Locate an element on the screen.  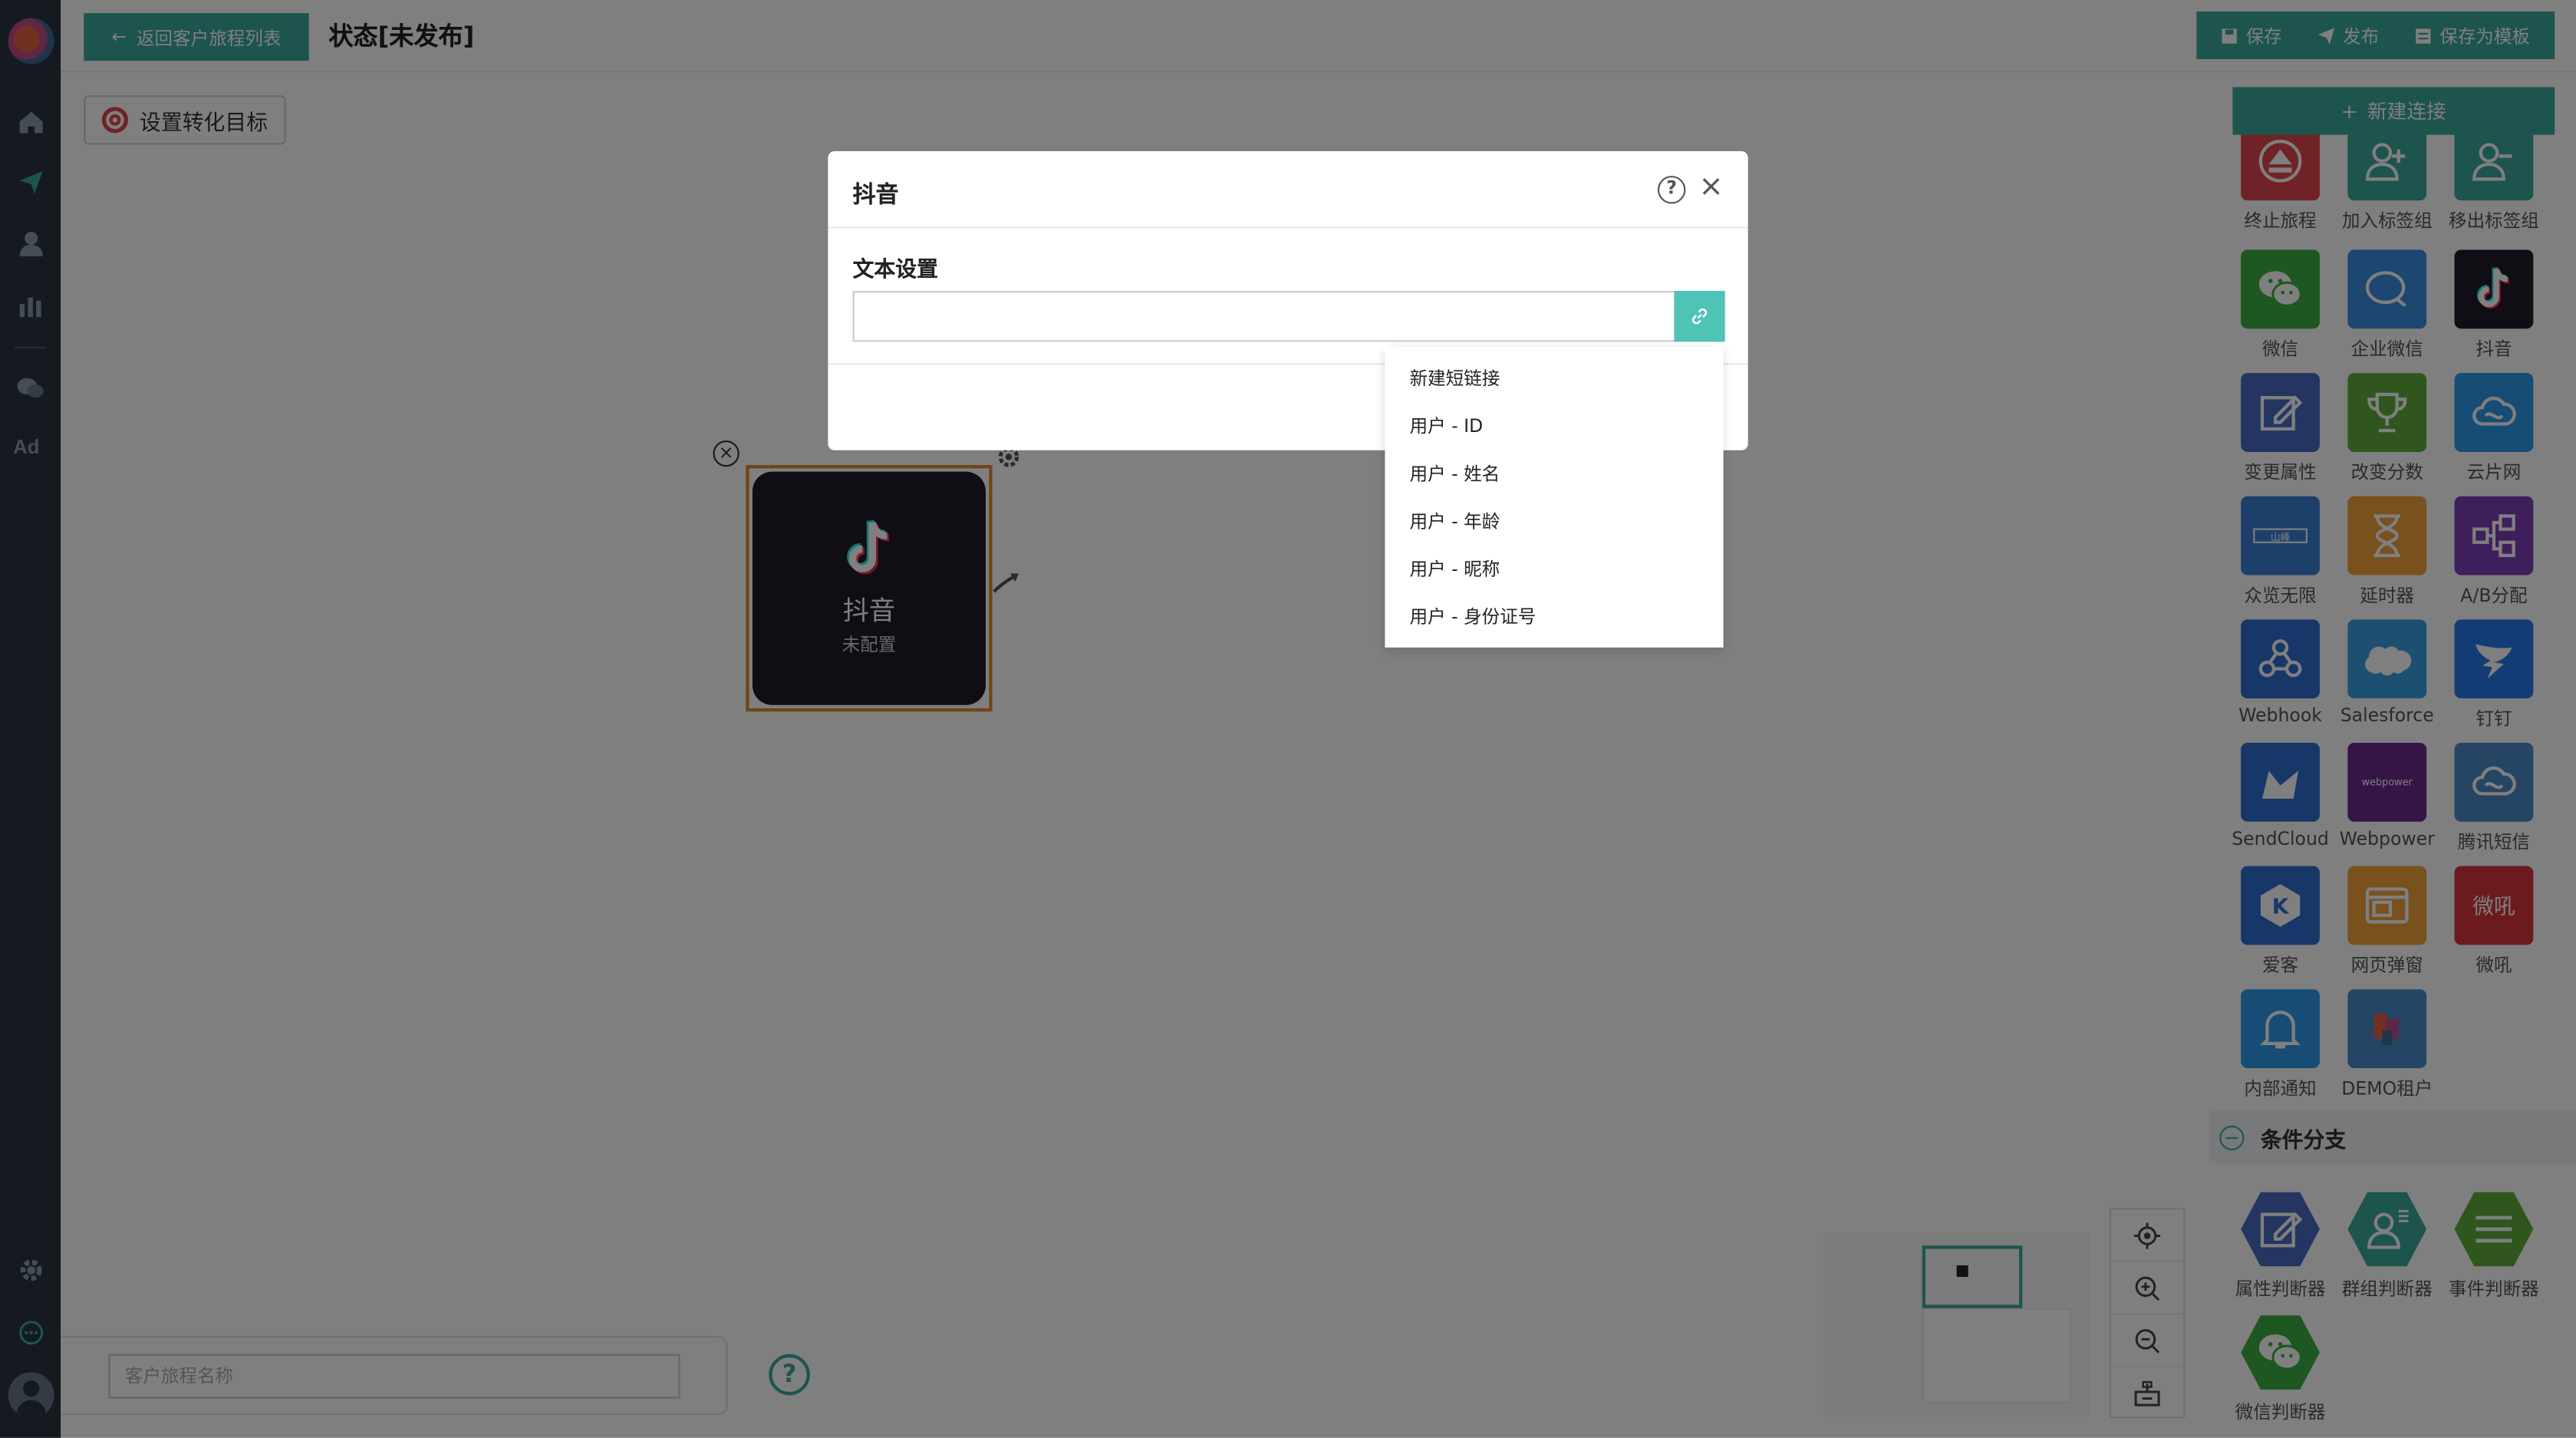
close-icon: × is located at coordinates (1710, 187).